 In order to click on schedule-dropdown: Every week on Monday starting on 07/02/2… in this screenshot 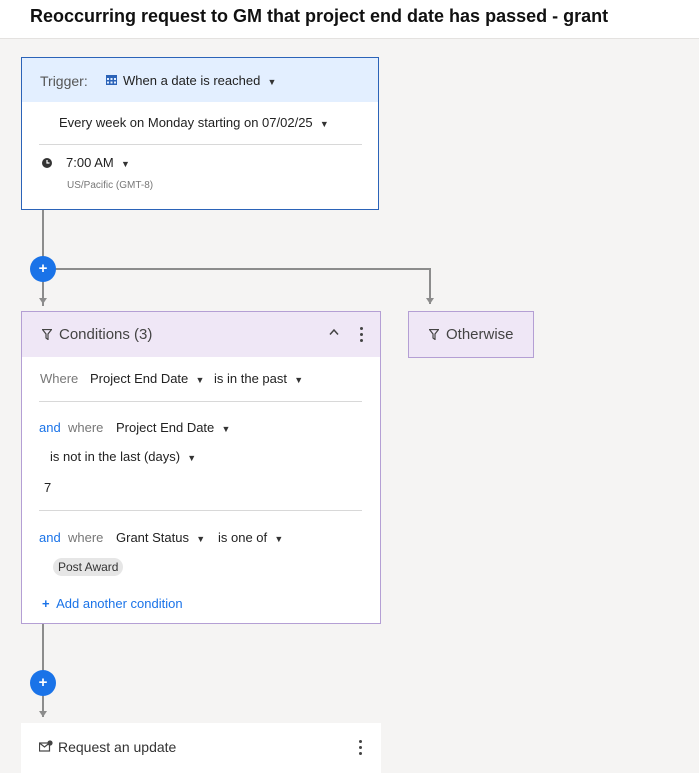, I will do `click(194, 122)`.